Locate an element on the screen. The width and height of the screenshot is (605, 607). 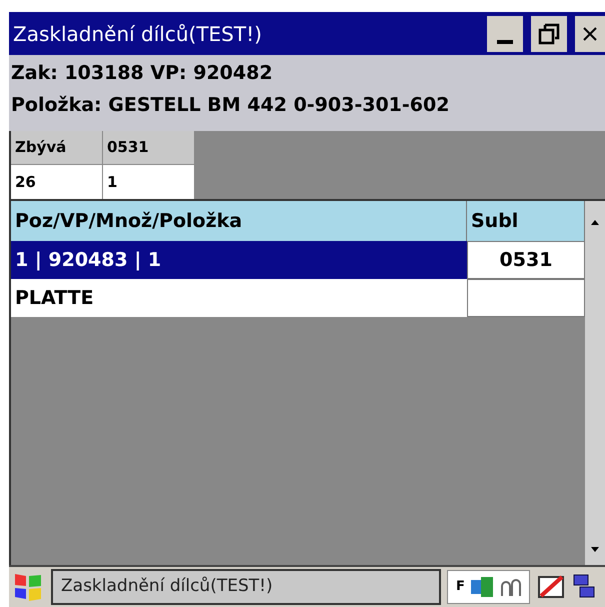
scrollbar is located at coordinates (595, 383).